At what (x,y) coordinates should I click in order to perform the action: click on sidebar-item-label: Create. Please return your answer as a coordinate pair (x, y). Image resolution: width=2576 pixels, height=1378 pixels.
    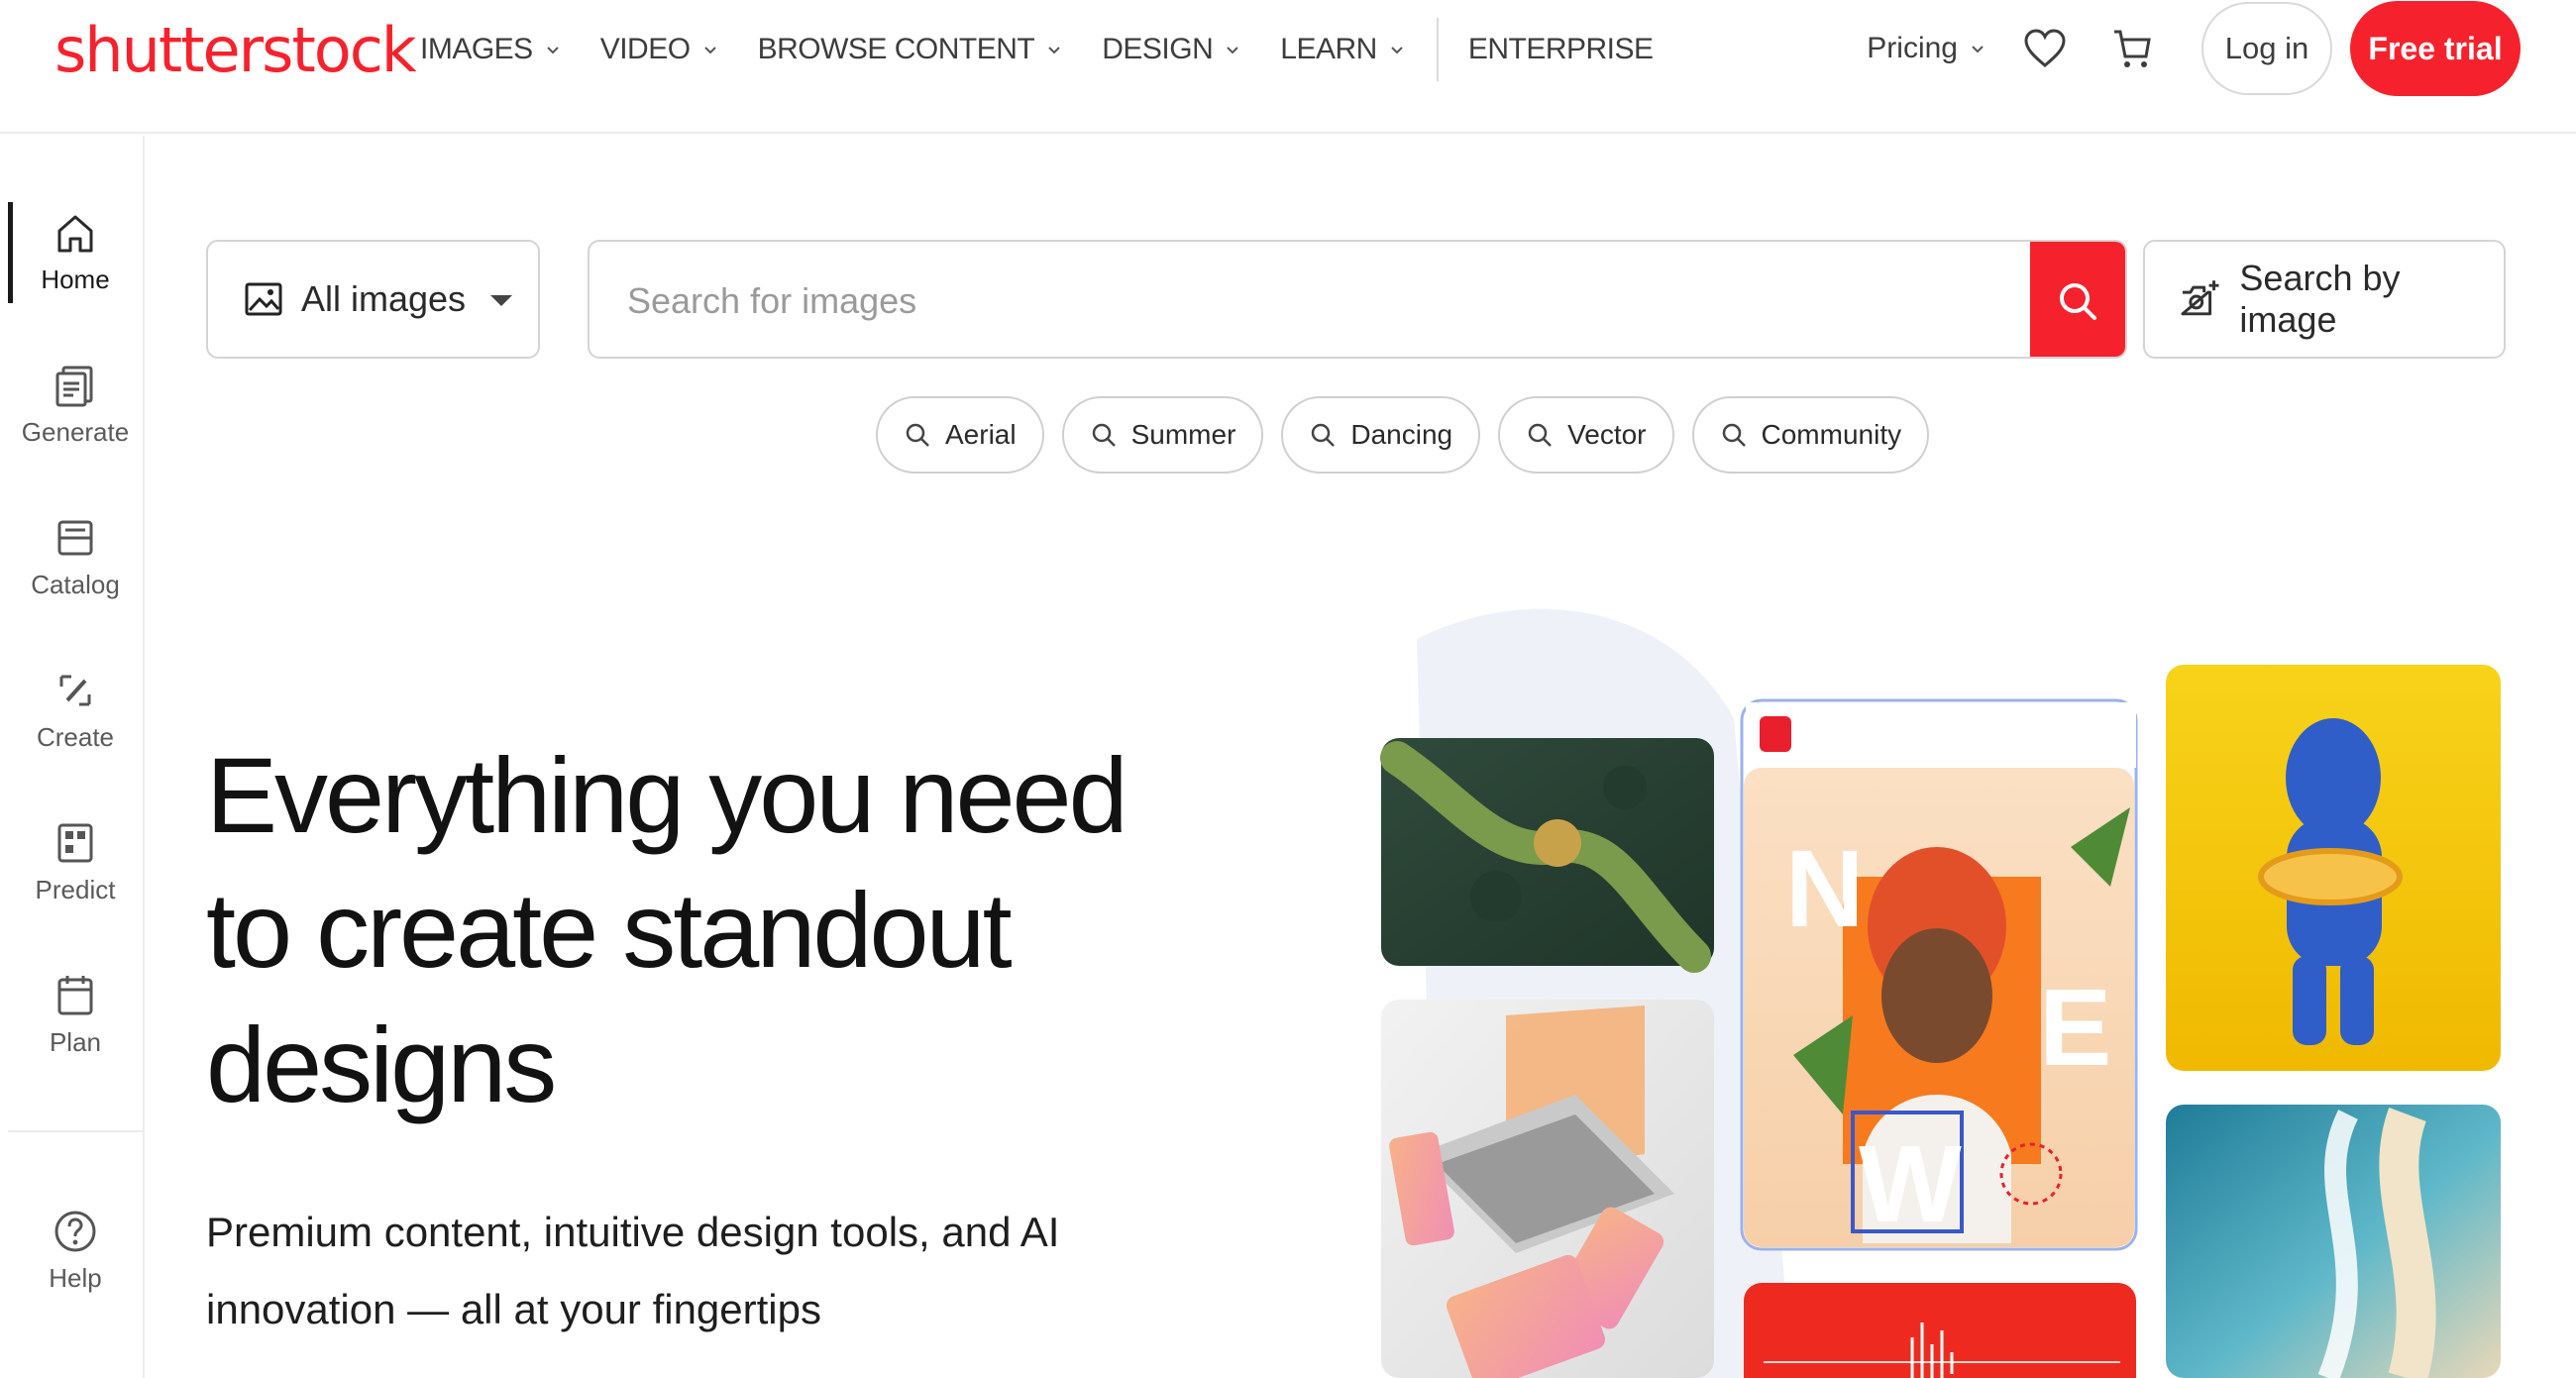
    Looking at the image, I should click on (75, 737).